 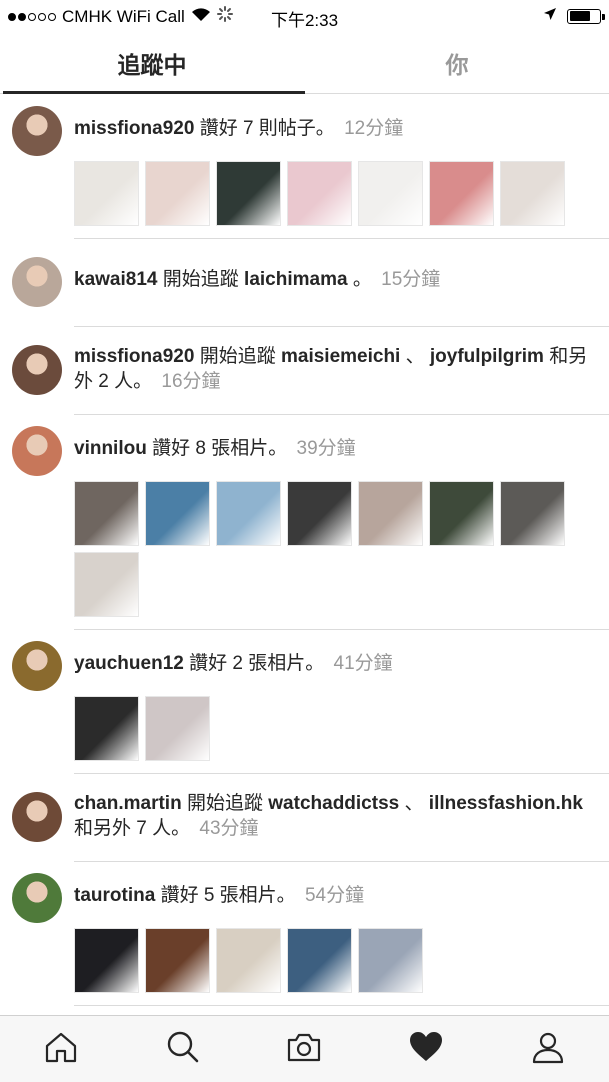 What do you see at coordinates (304, 20) in the screenshot?
I see `clock: 下午2:33` at bounding box center [304, 20].